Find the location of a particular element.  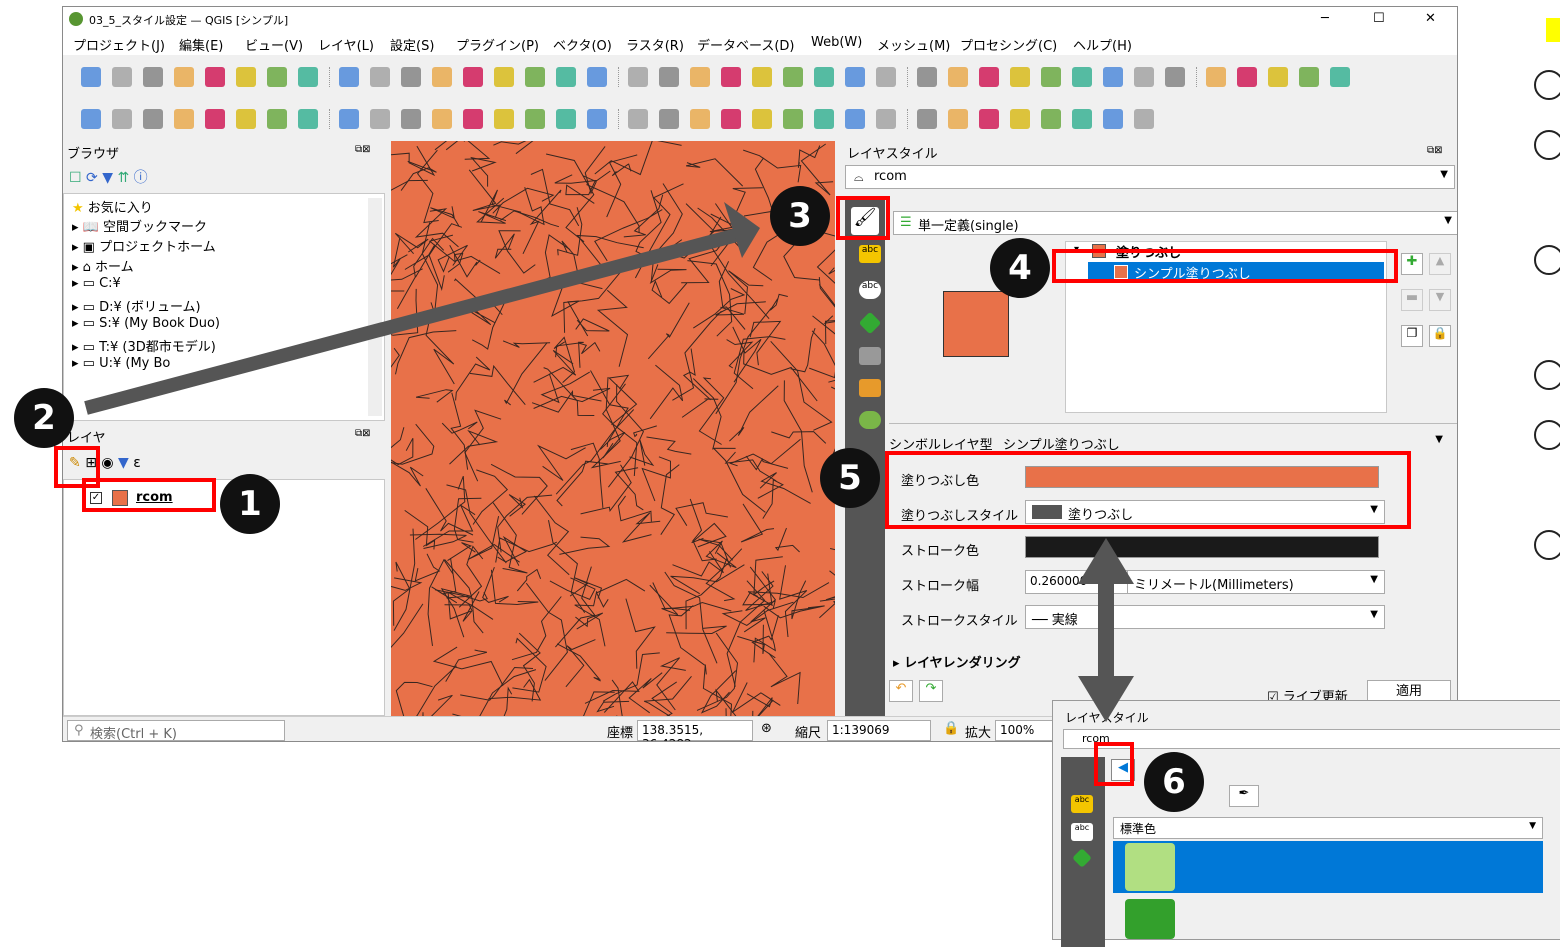

badge-2: 2 is located at coordinates (44, 418).